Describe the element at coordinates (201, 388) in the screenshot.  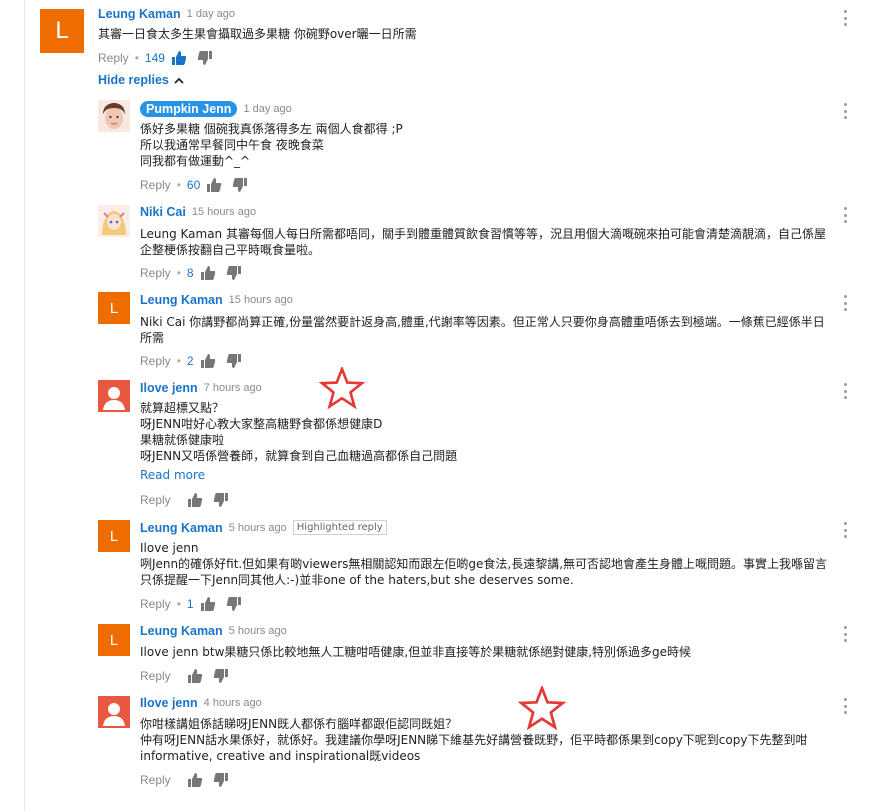
I see `comment-header: Ilove jenn 7 hours ago` at that location.